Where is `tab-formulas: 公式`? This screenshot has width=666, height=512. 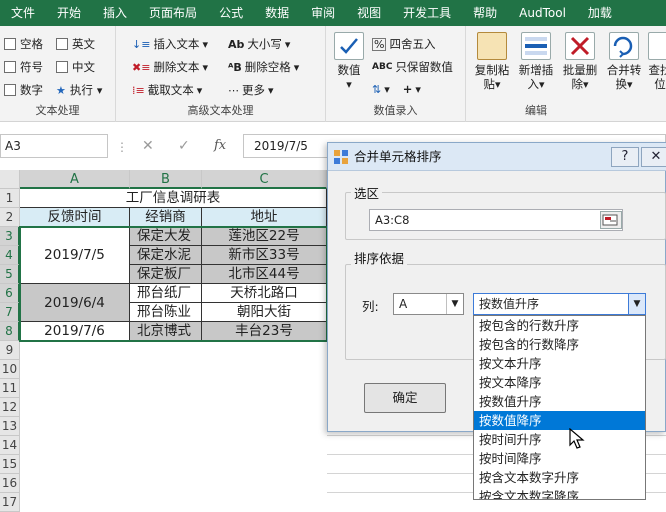
tab-formulas: 公式 is located at coordinates (231, 13).